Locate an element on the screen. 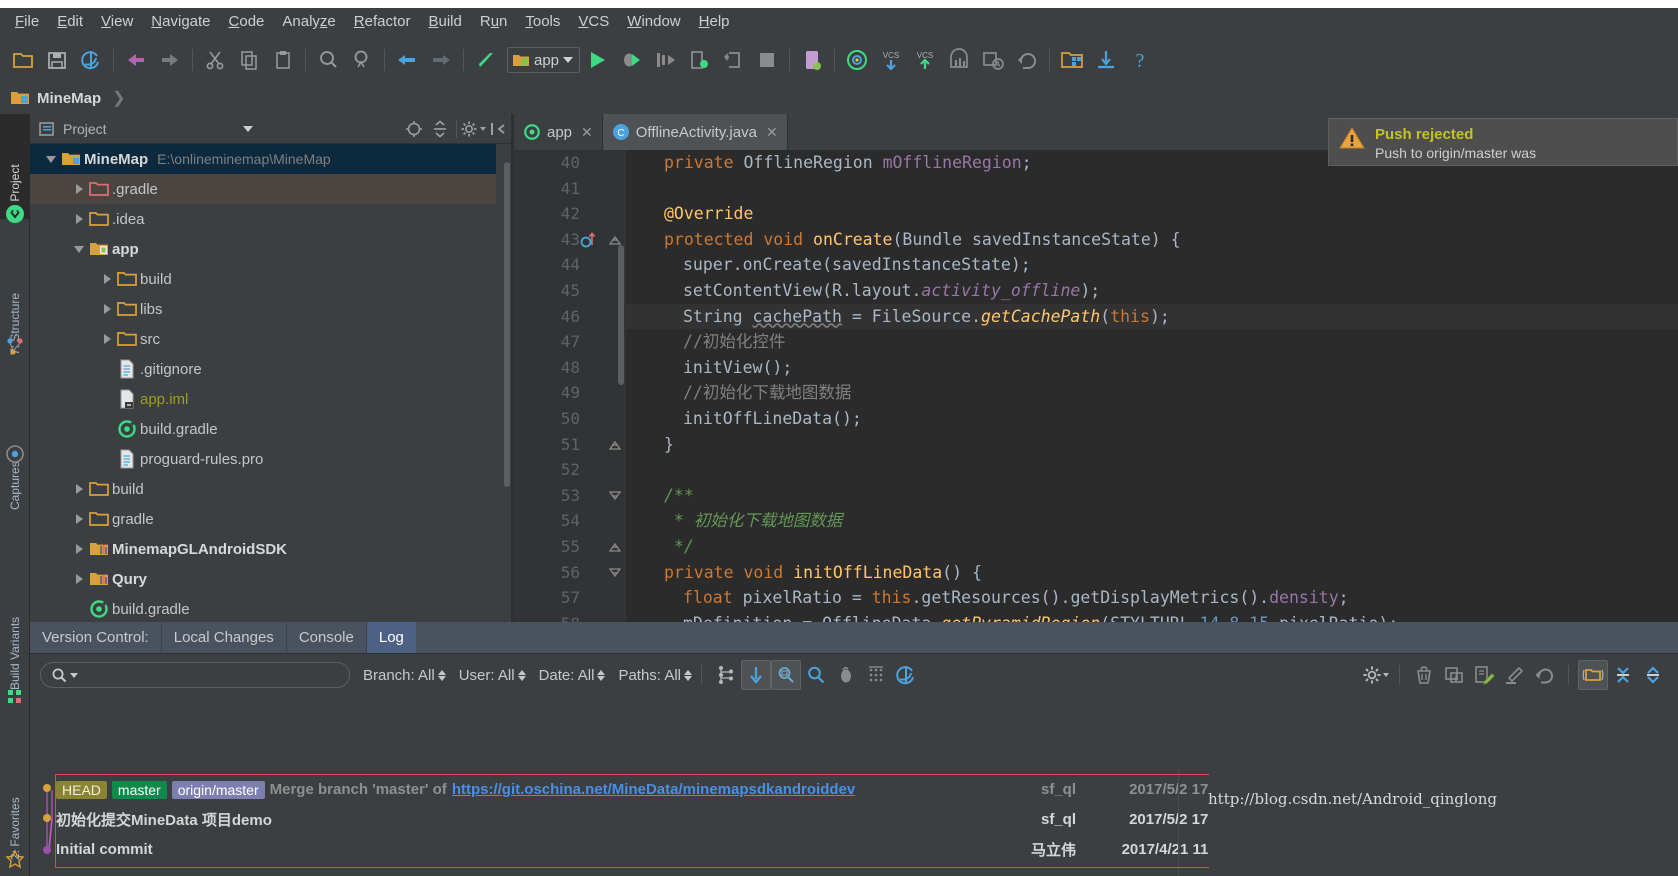  menu-item-build: Build is located at coordinates (444, 22).